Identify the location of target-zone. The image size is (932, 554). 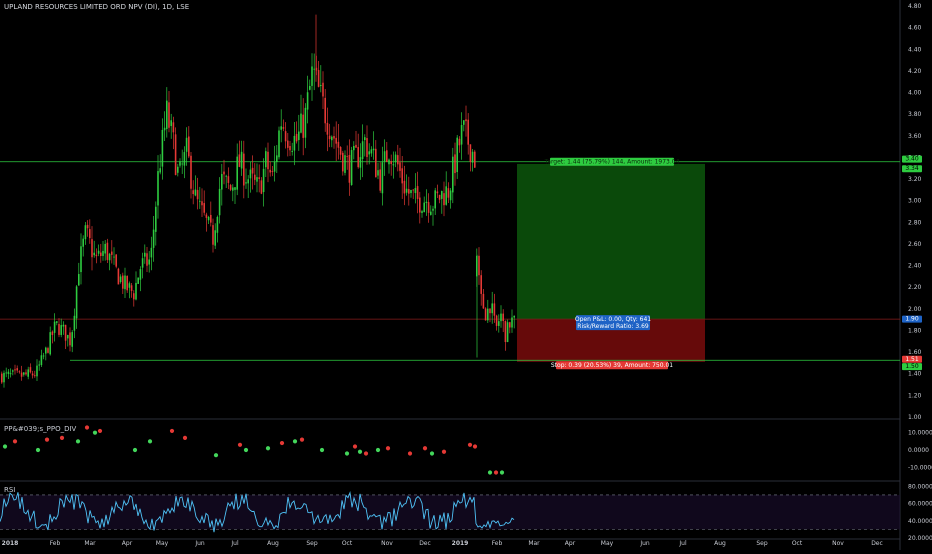
(611, 241).